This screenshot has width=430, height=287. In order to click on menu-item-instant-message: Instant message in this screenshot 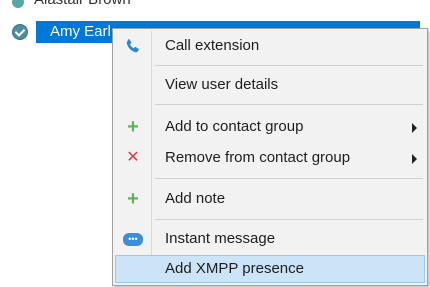, I will do `click(270, 239)`.